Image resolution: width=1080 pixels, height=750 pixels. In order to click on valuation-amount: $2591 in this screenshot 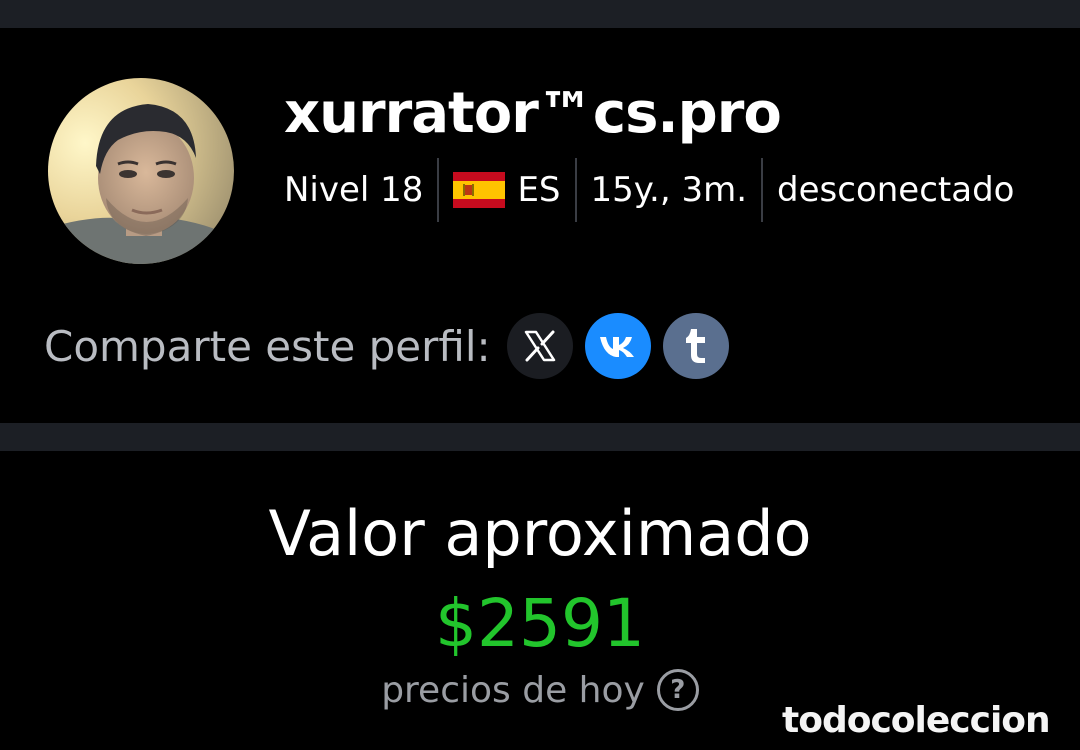, I will do `click(540, 623)`.